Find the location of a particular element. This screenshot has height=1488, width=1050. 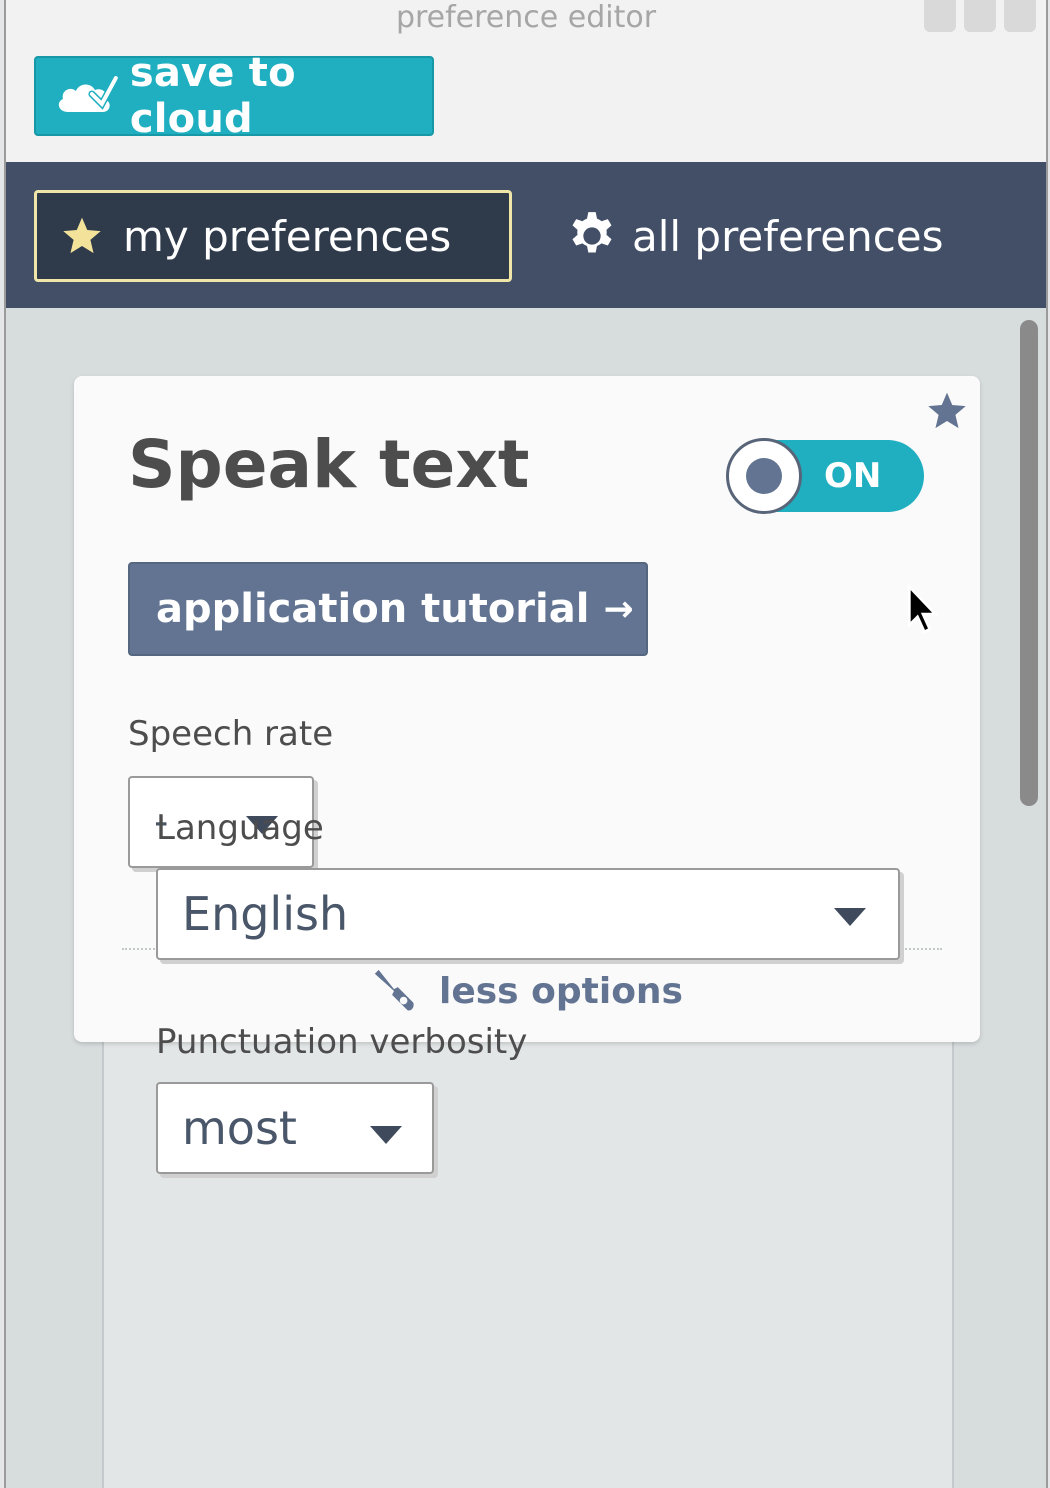

minimize-button is located at coordinates (940, 16).